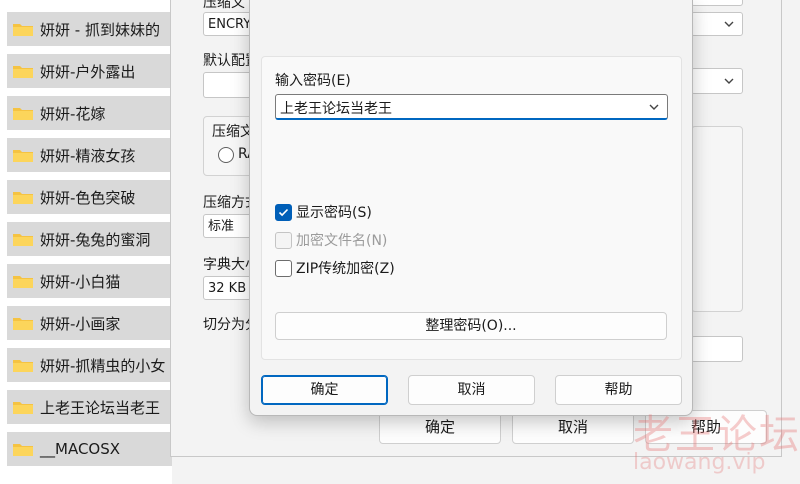  Describe the element at coordinates (73, 113) in the screenshot. I see `folder-name: 妍妍-花嫁` at that location.